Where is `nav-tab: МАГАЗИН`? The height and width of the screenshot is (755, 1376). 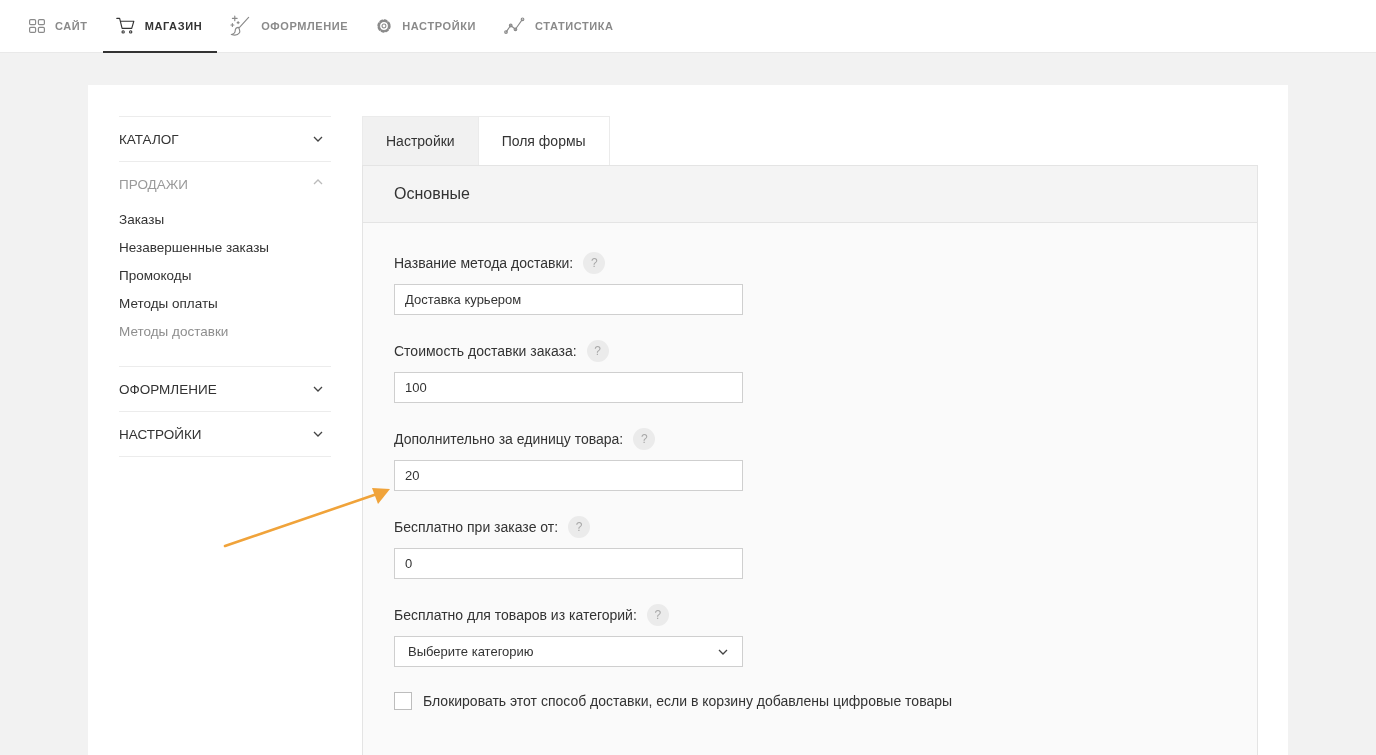 nav-tab: МАГАЗИН is located at coordinates (160, 26).